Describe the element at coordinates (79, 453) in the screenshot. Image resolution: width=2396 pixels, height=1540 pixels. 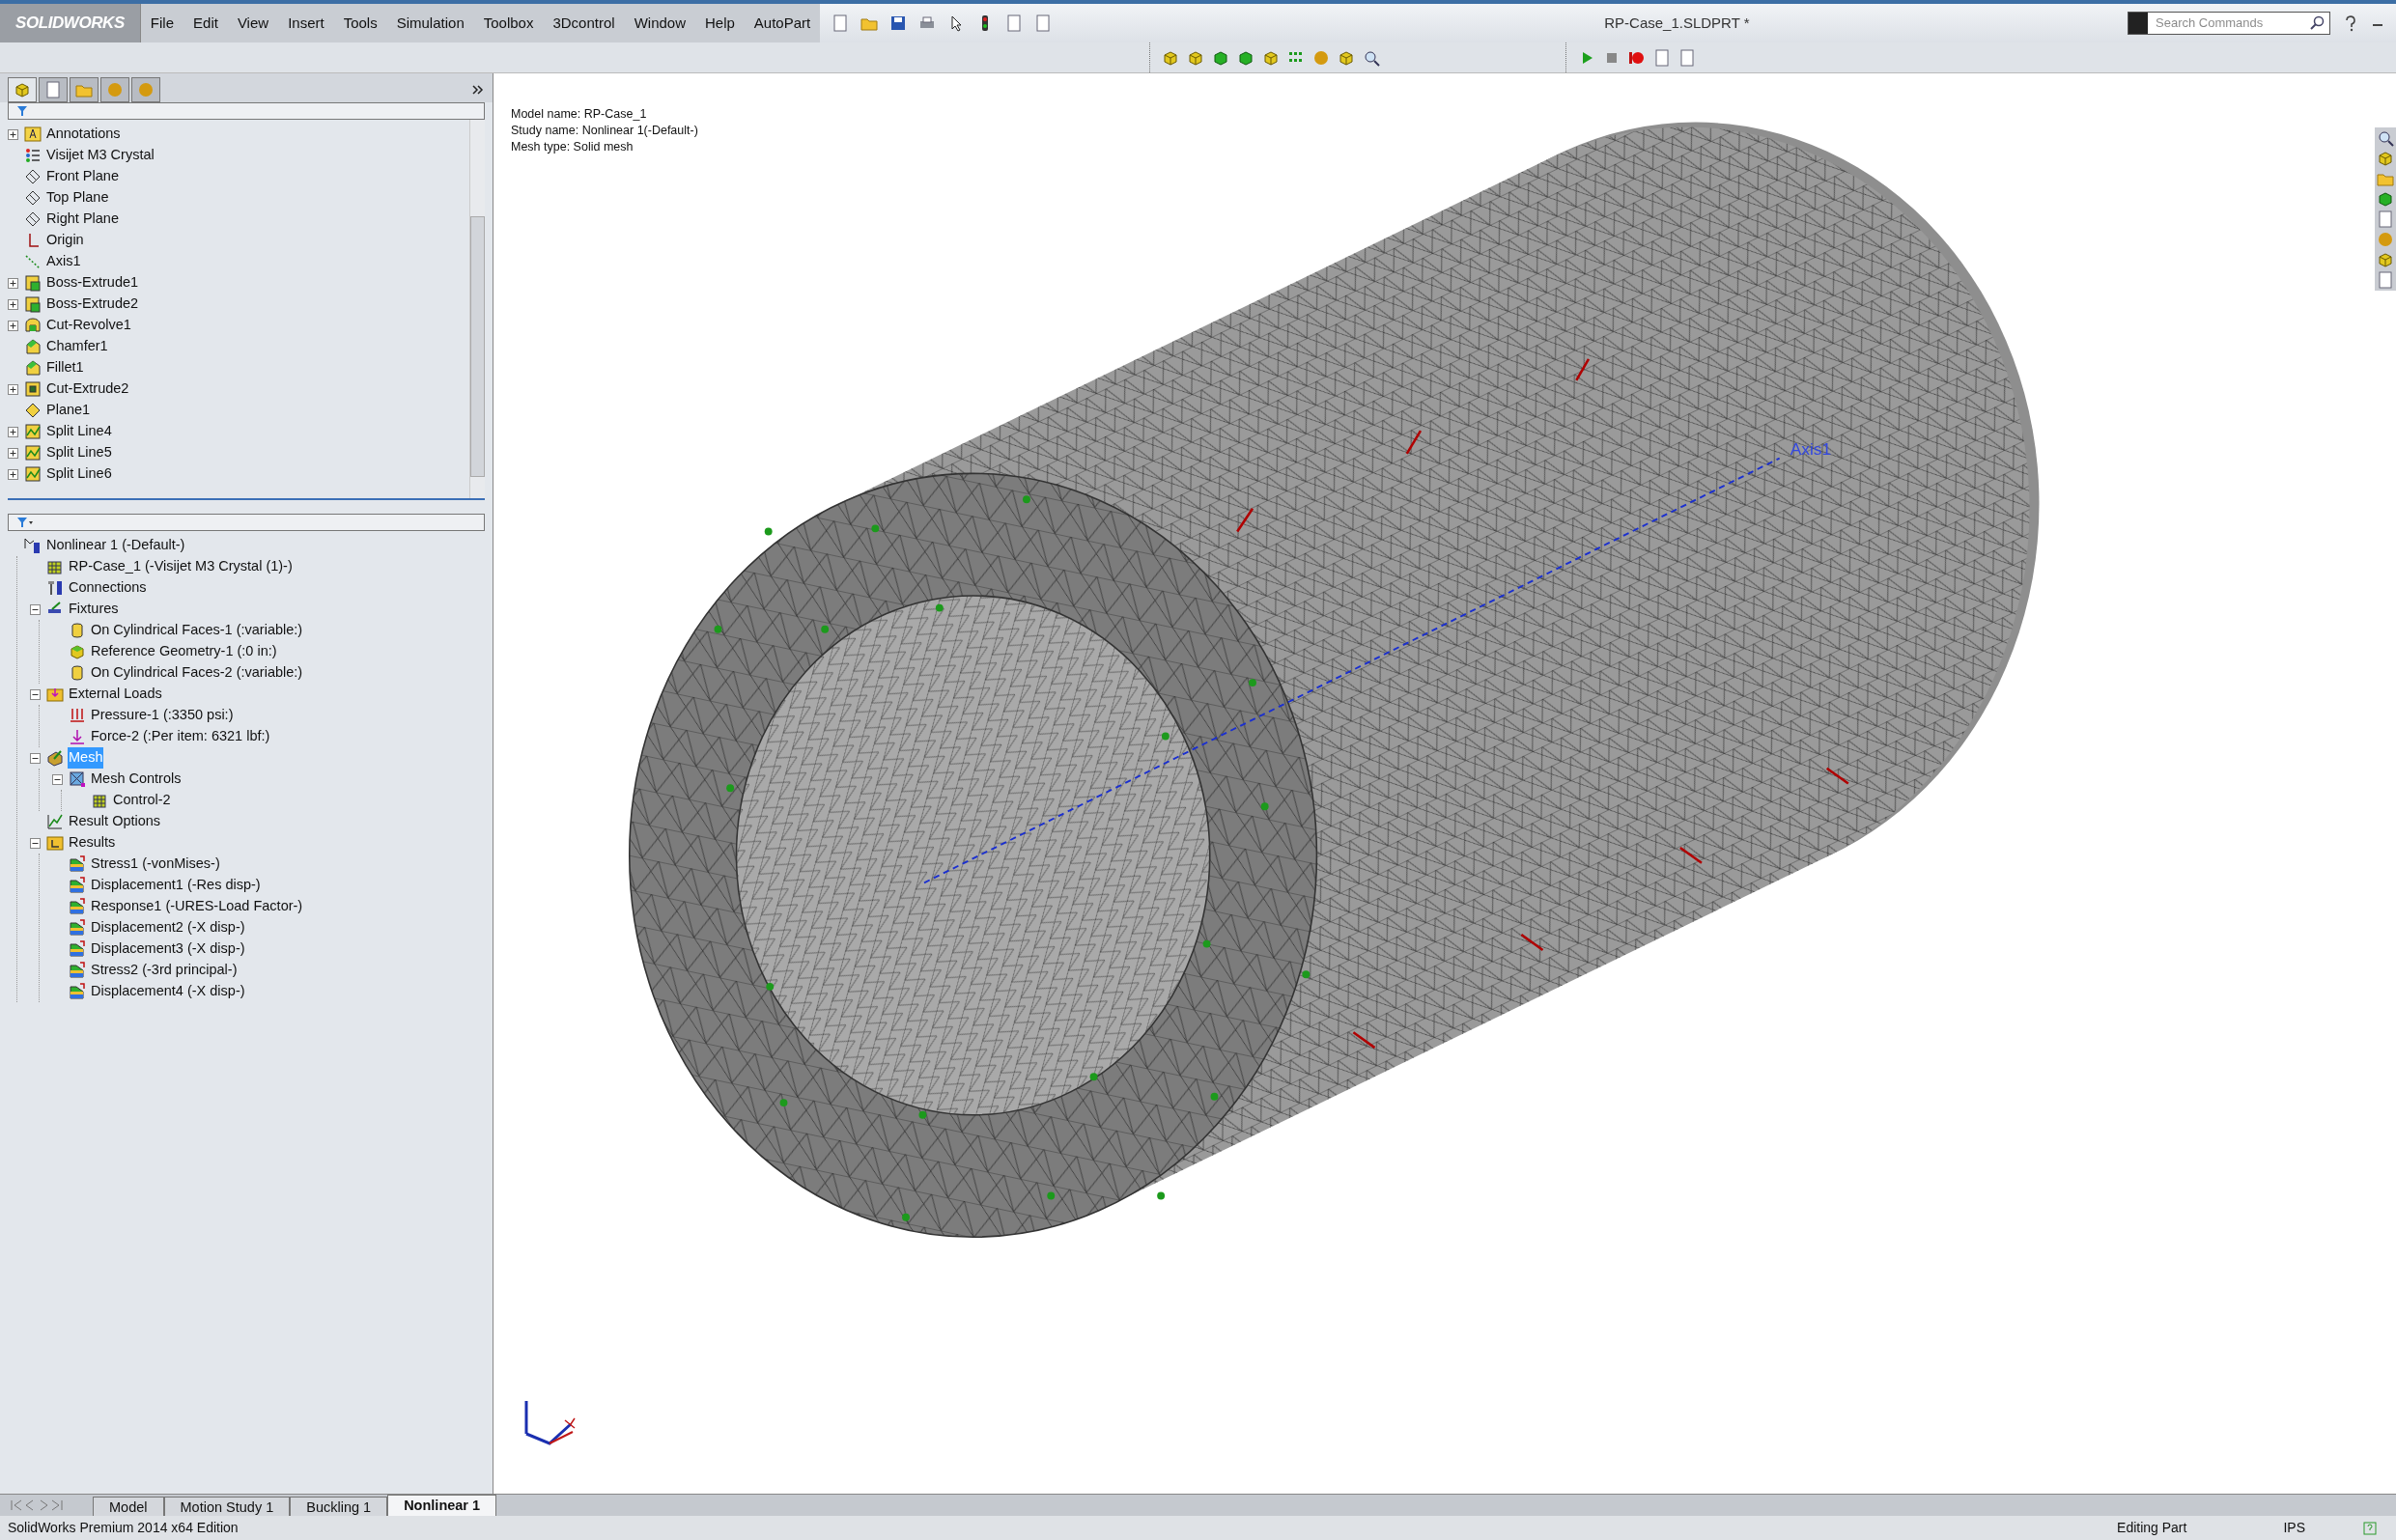
I see `tree-item: Split Line5` at that location.